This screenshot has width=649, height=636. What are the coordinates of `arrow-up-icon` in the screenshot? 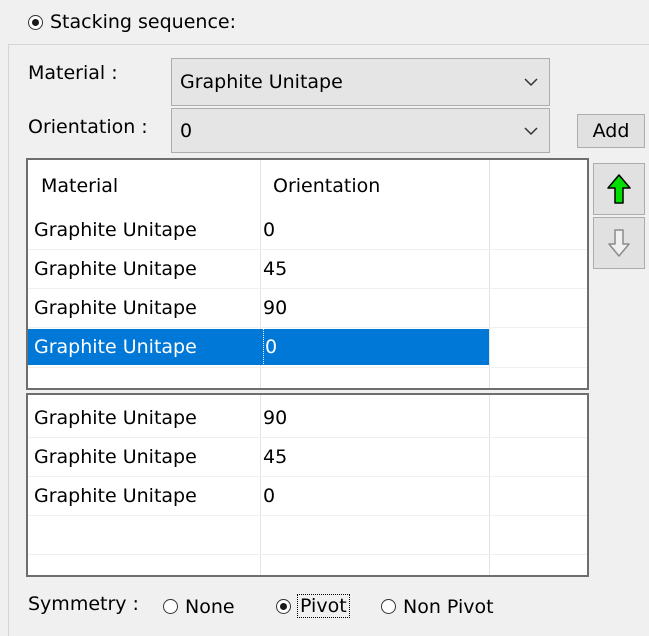 It's located at (619, 189).